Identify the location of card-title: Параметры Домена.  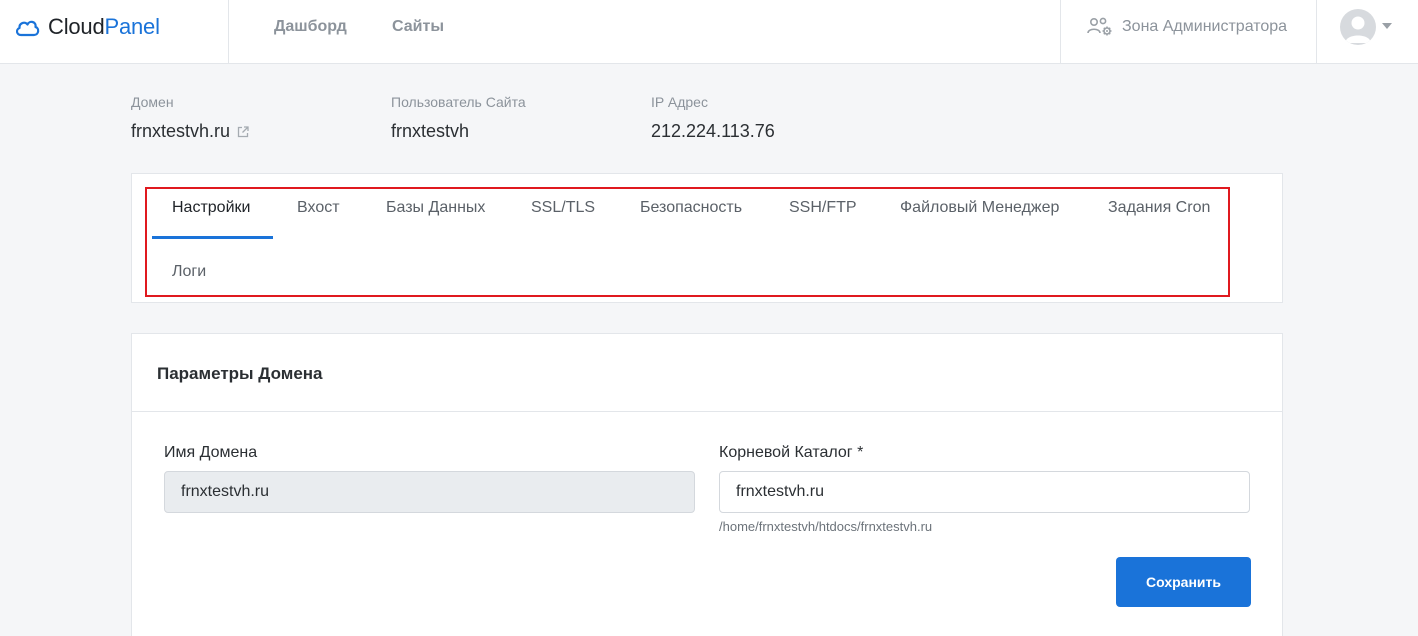
(240, 373).